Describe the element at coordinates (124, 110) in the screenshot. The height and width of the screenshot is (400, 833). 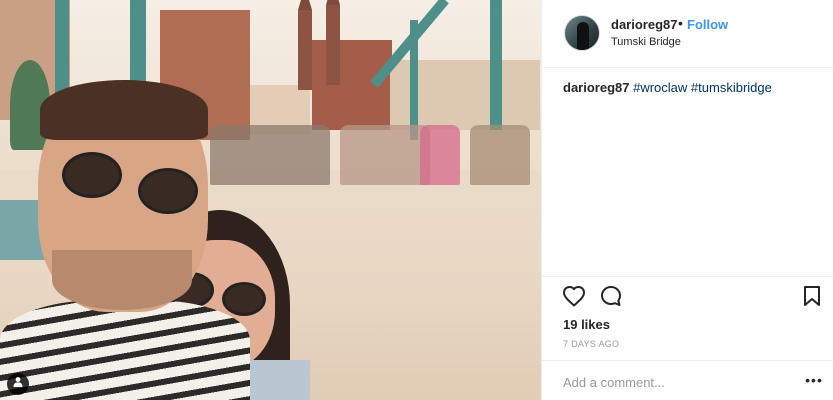
I see `photo-man-hair` at that location.